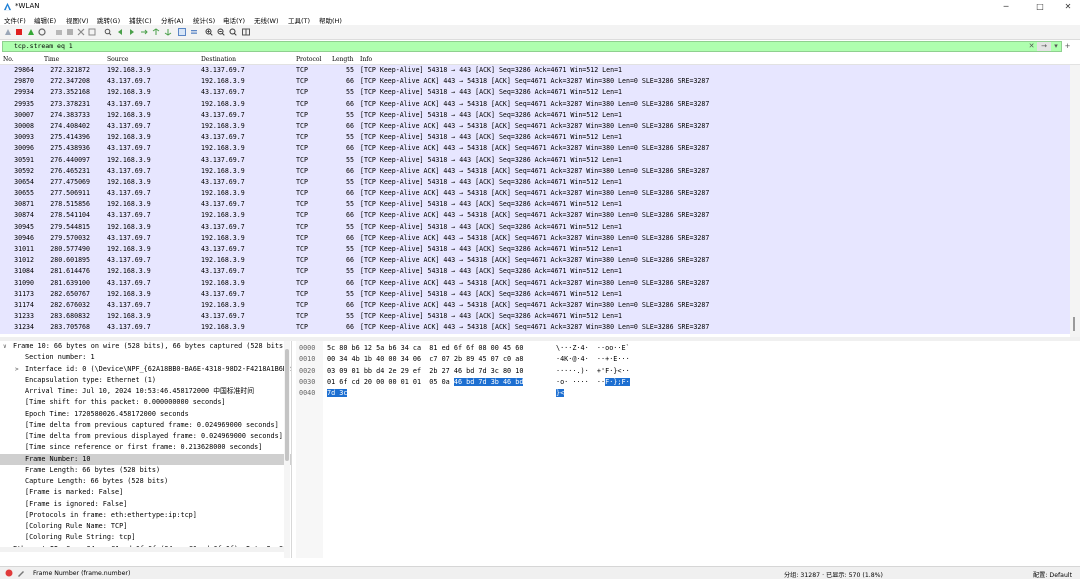 The height and width of the screenshot is (579, 1080). I want to click on shark-fin-icon, so click(8, 32).